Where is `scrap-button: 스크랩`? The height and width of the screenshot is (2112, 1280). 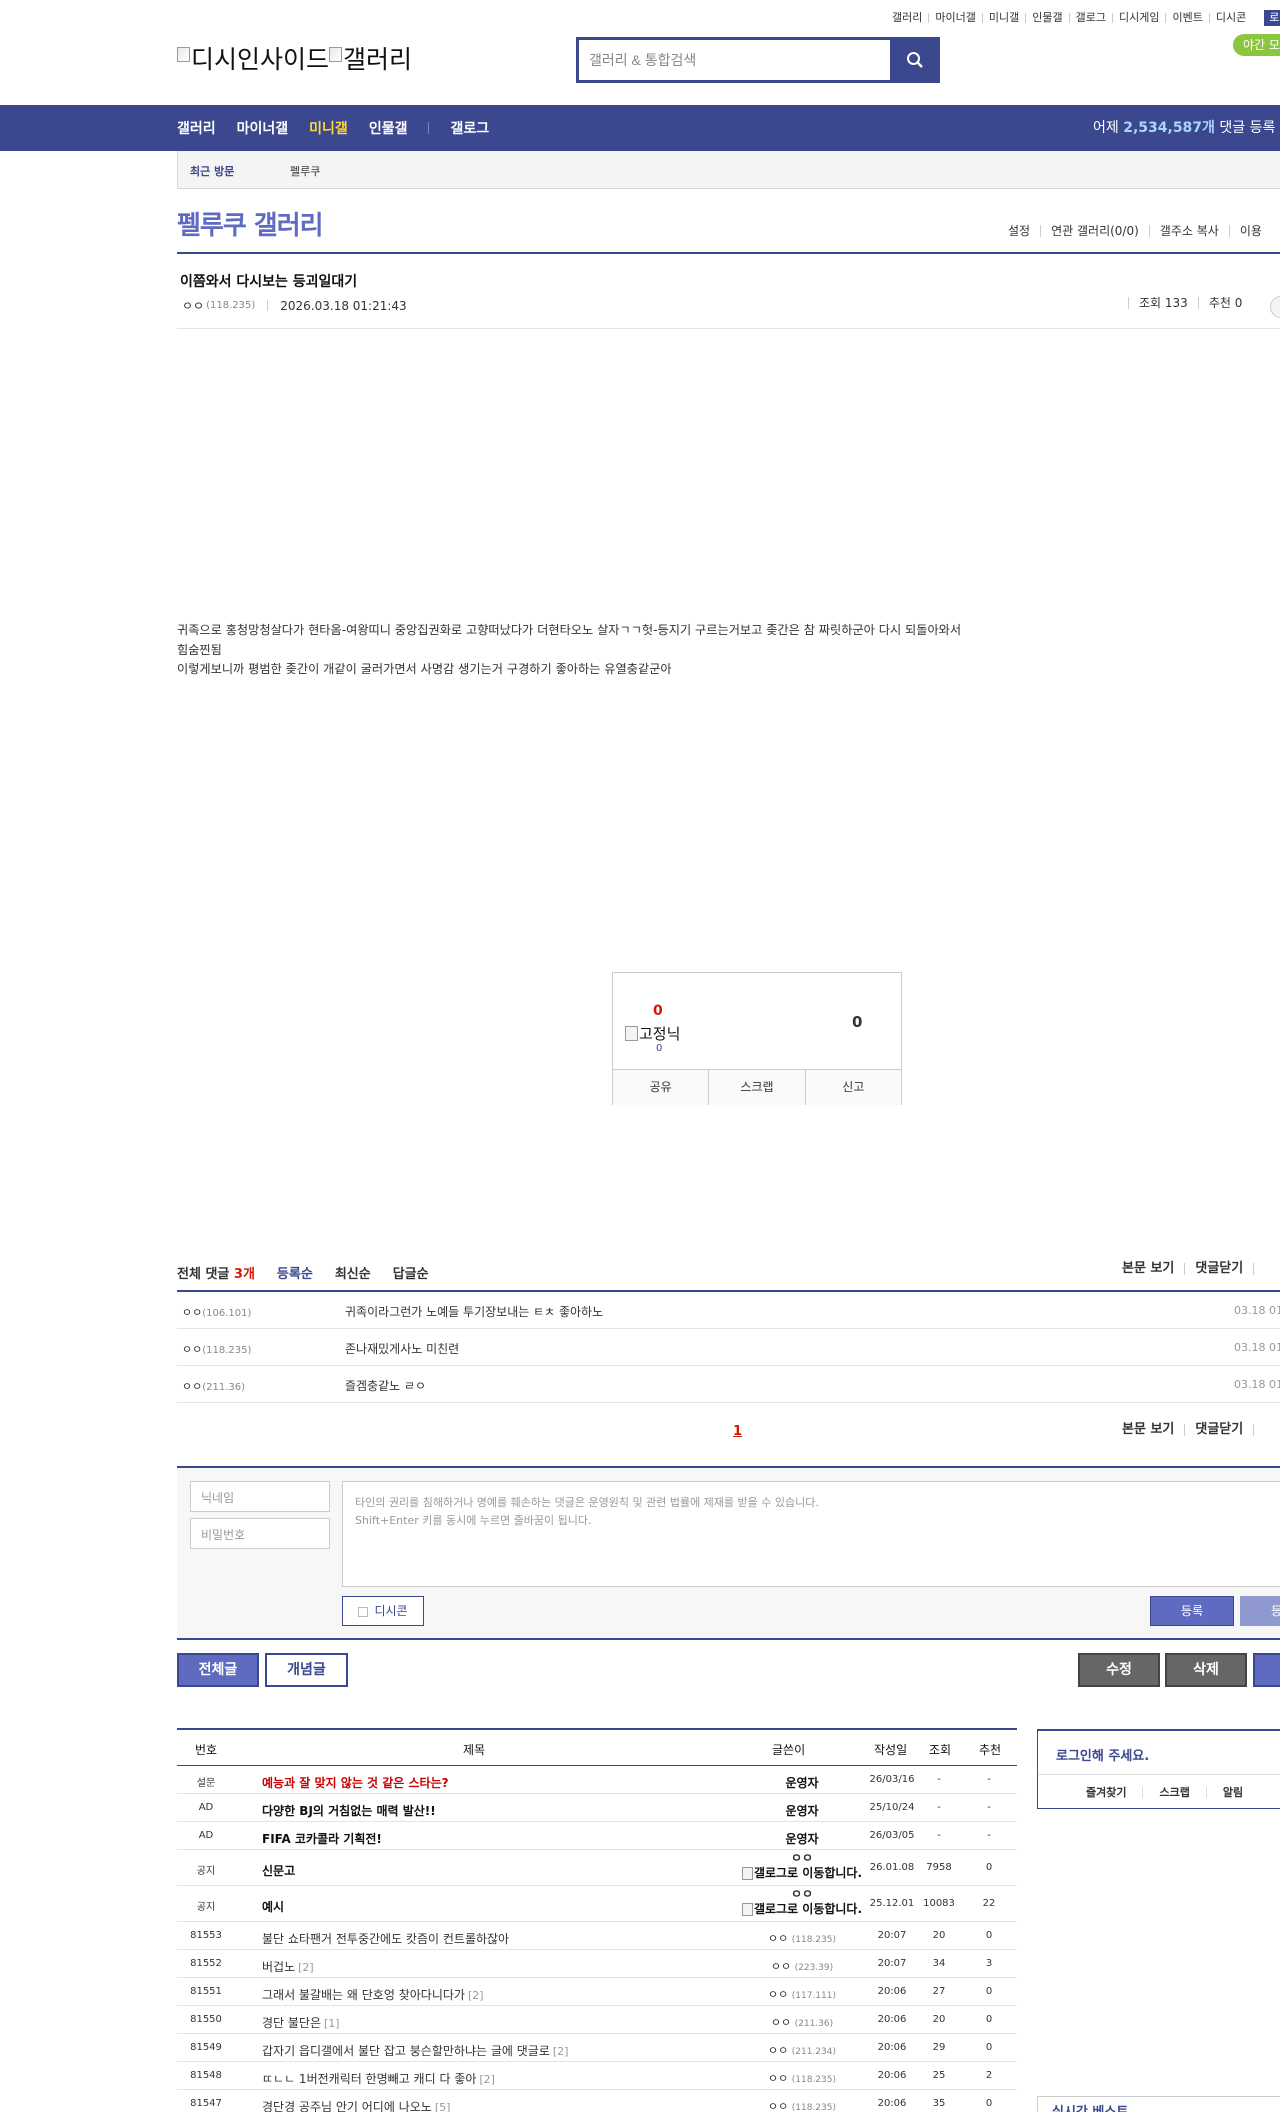
scrap-button: 스크랩 is located at coordinates (756, 1087).